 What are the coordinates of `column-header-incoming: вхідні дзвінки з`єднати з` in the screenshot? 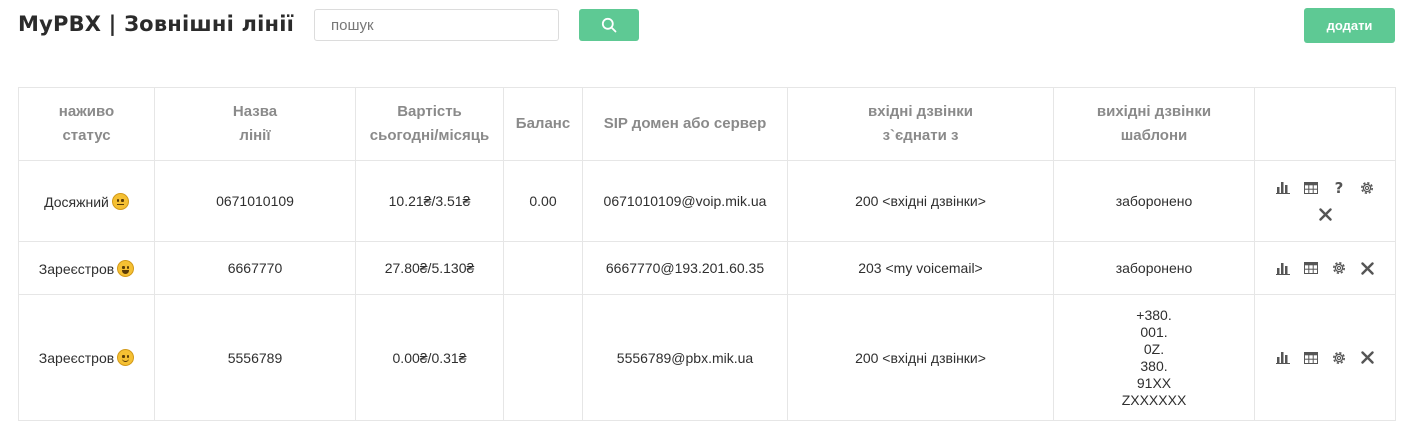 It's located at (920, 124).